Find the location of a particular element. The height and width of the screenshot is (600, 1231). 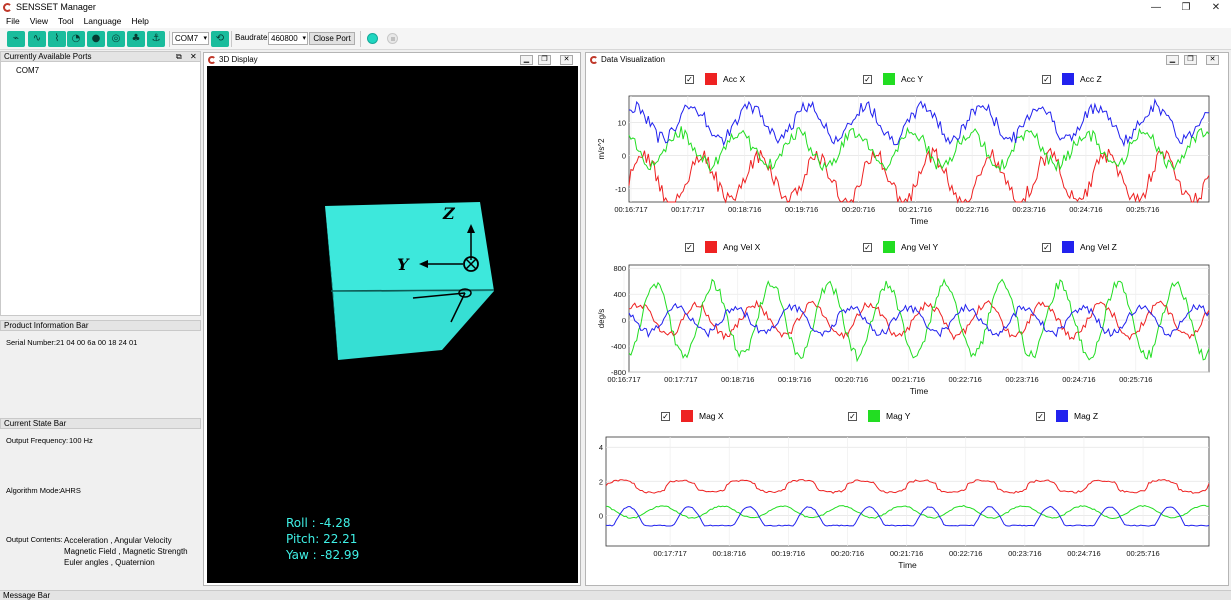

serial-value: 21 04 00 6a 00 18 24 01 is located at coordinates (97, 342).